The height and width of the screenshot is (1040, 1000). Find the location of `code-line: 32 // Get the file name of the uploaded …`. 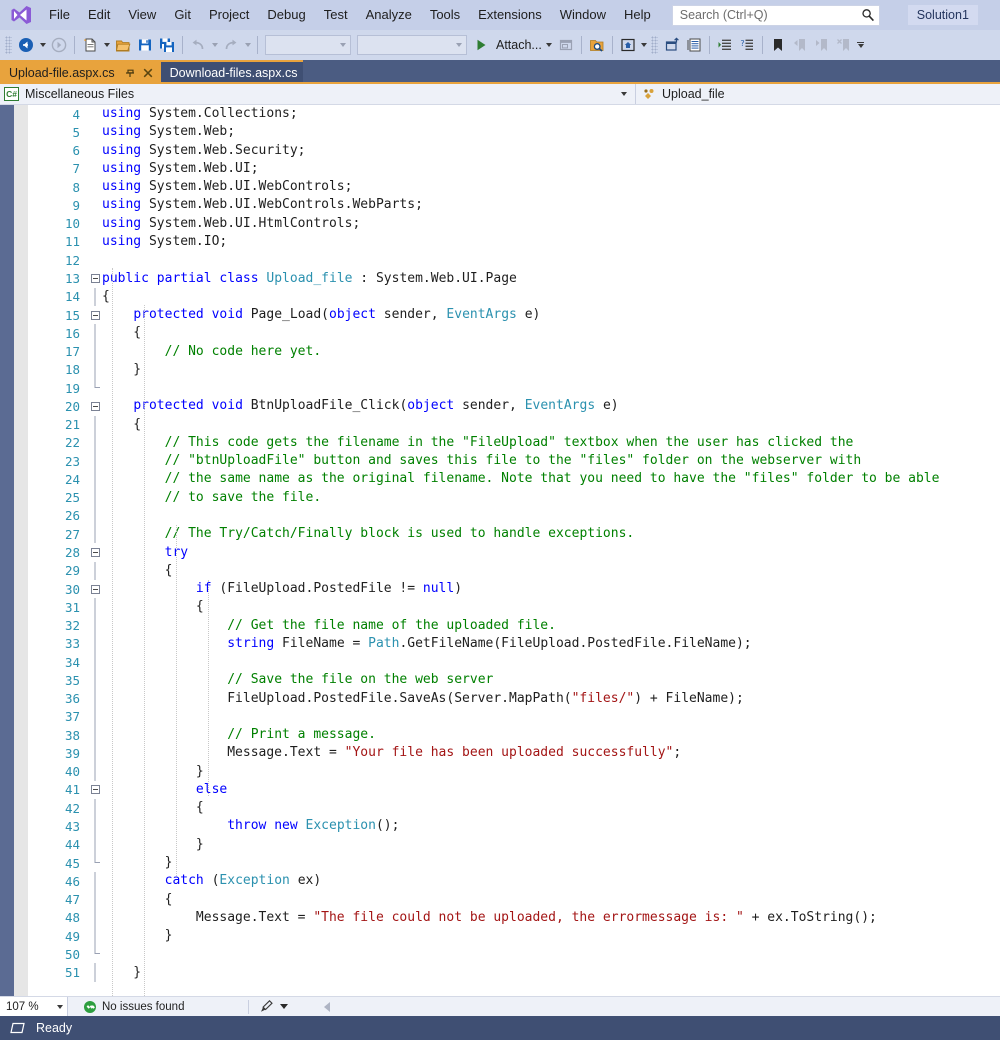

code-line: 32 // Get the file name of the uploaded … is located at coordinates (514, 625).